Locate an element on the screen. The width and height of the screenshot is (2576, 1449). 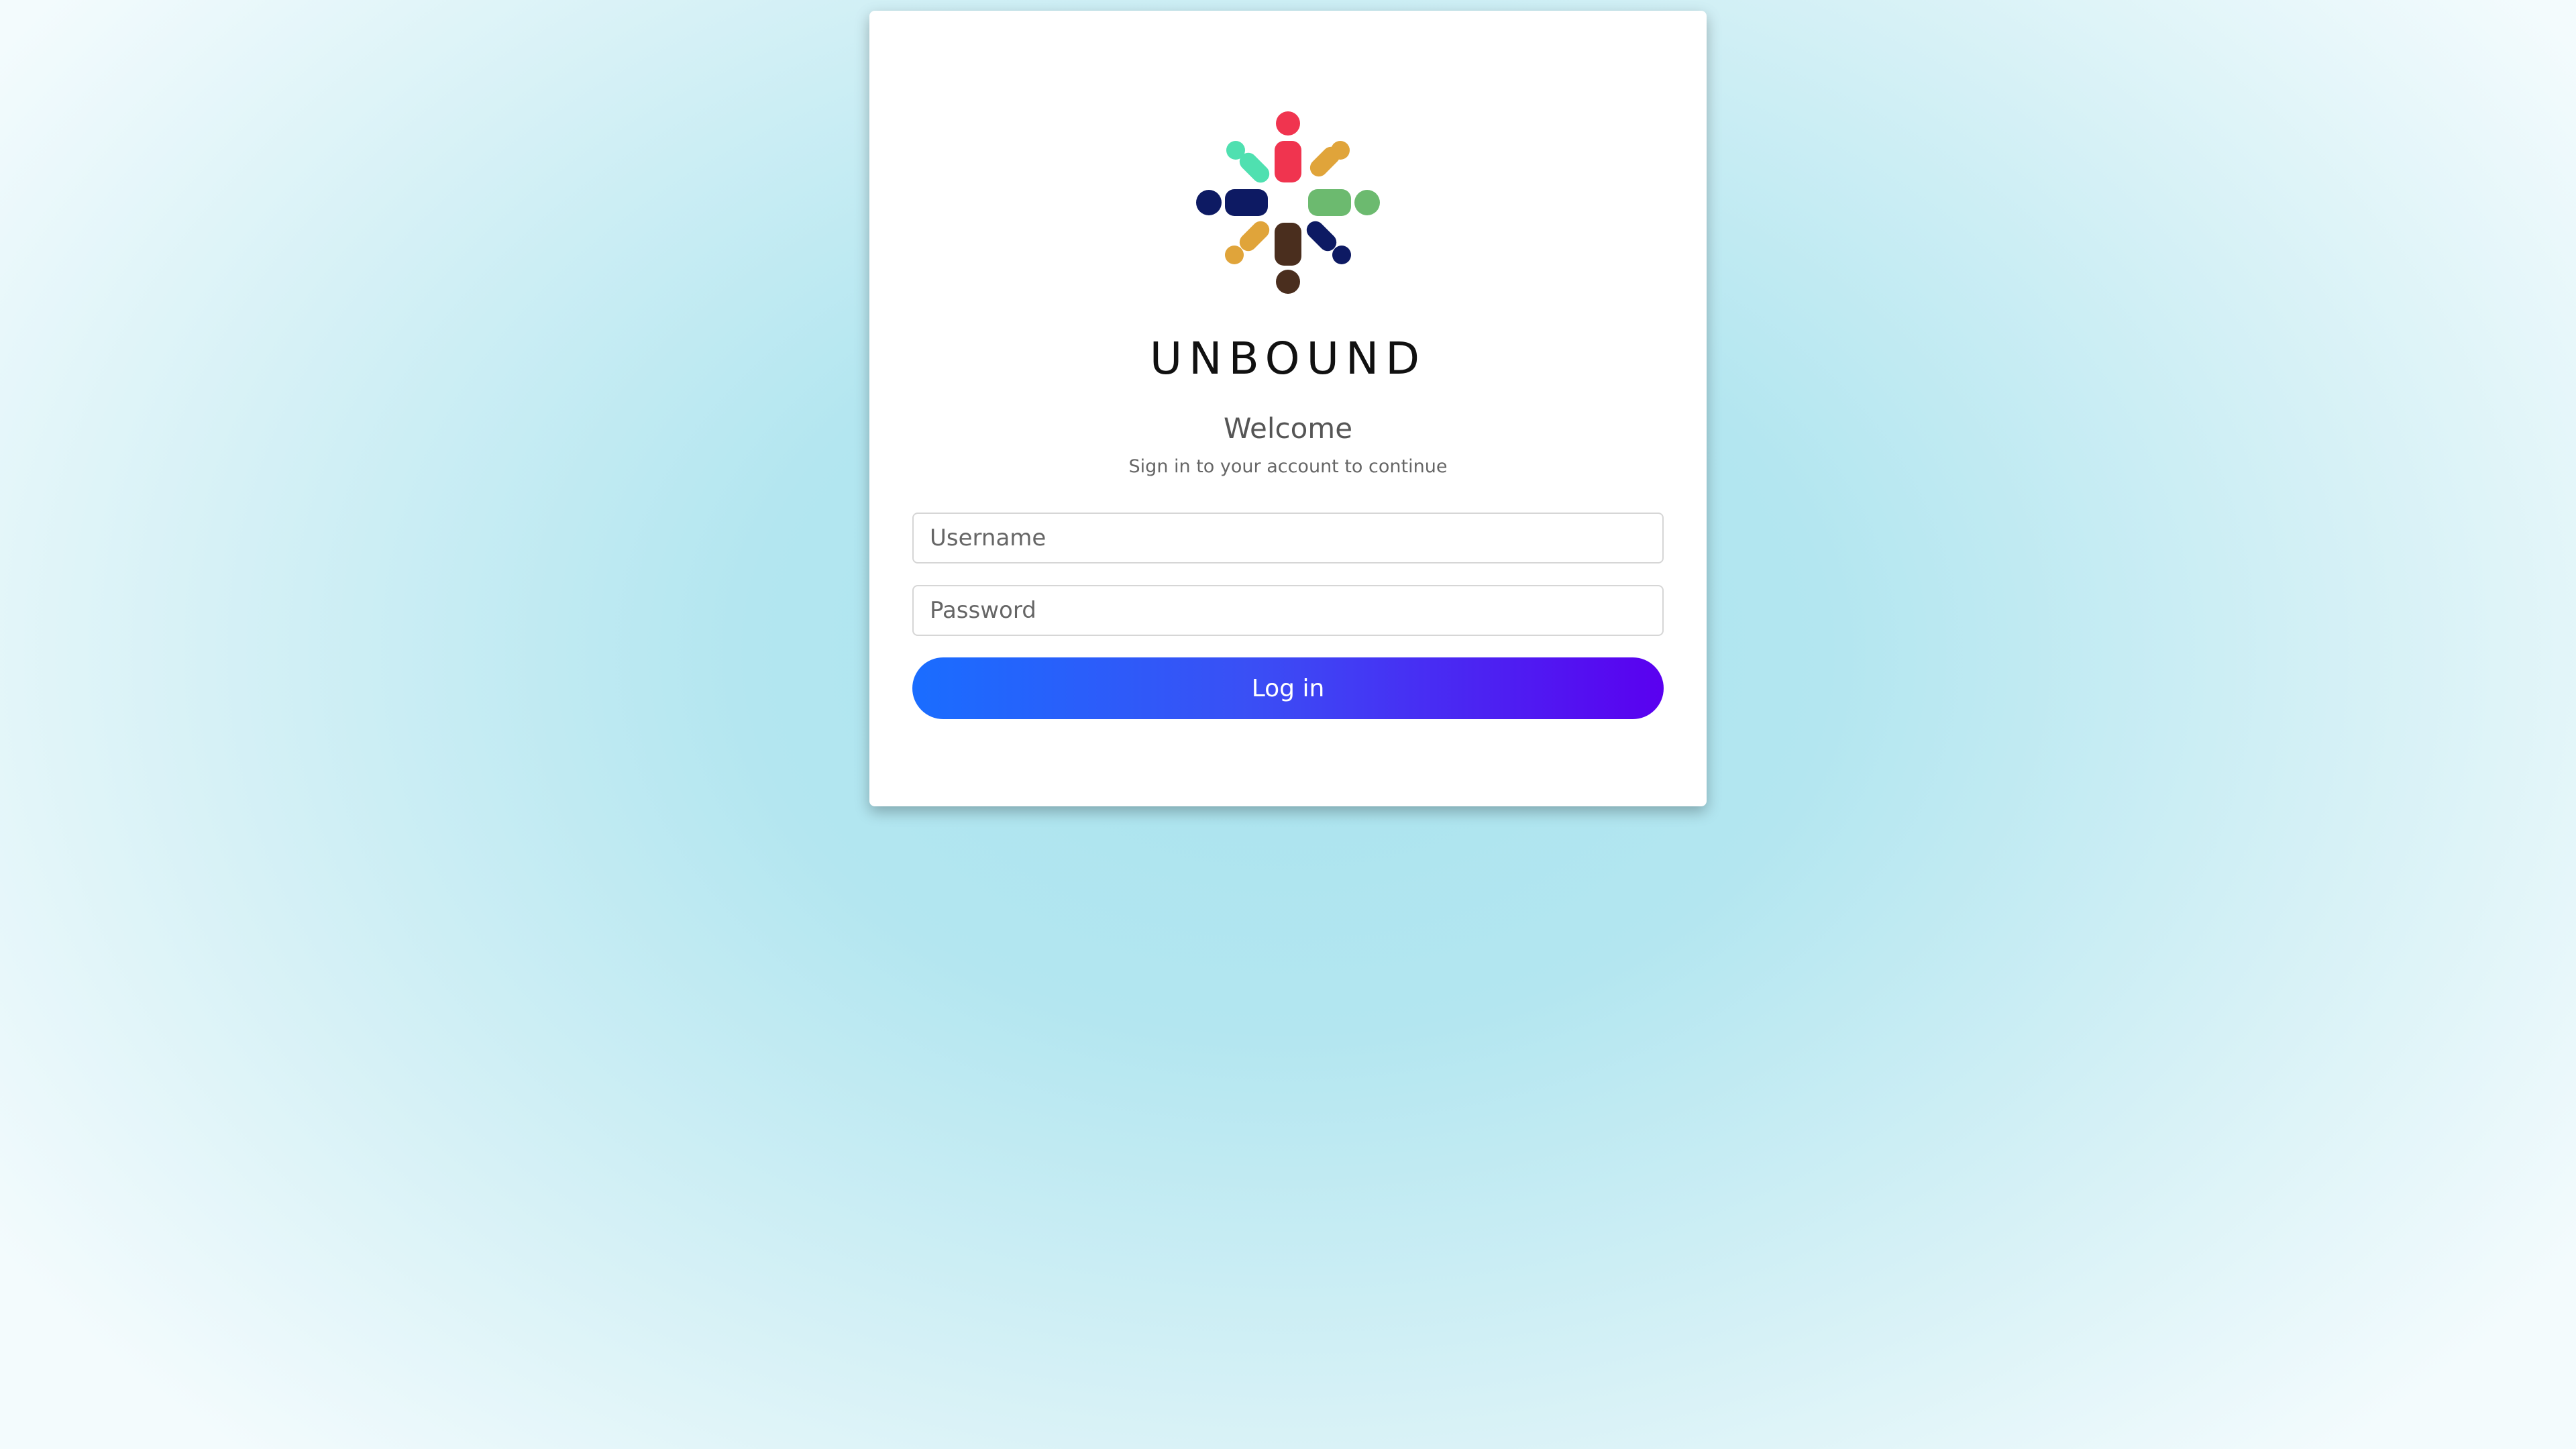
login-button: Log in is located at coordinates (1288, 688).